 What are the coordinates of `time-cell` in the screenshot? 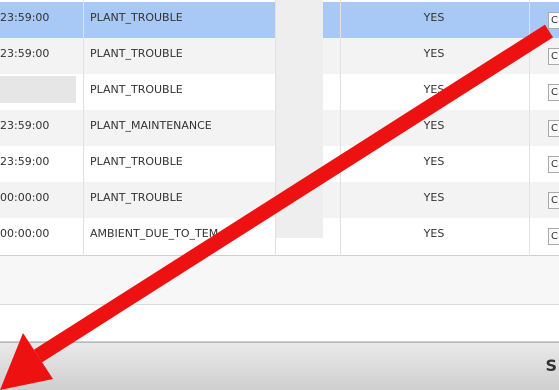 It's located at (40, 92).